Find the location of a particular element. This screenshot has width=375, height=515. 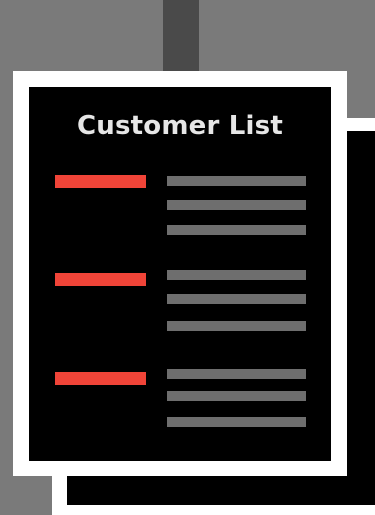

background-stripe is located at coordinates (181, 37).